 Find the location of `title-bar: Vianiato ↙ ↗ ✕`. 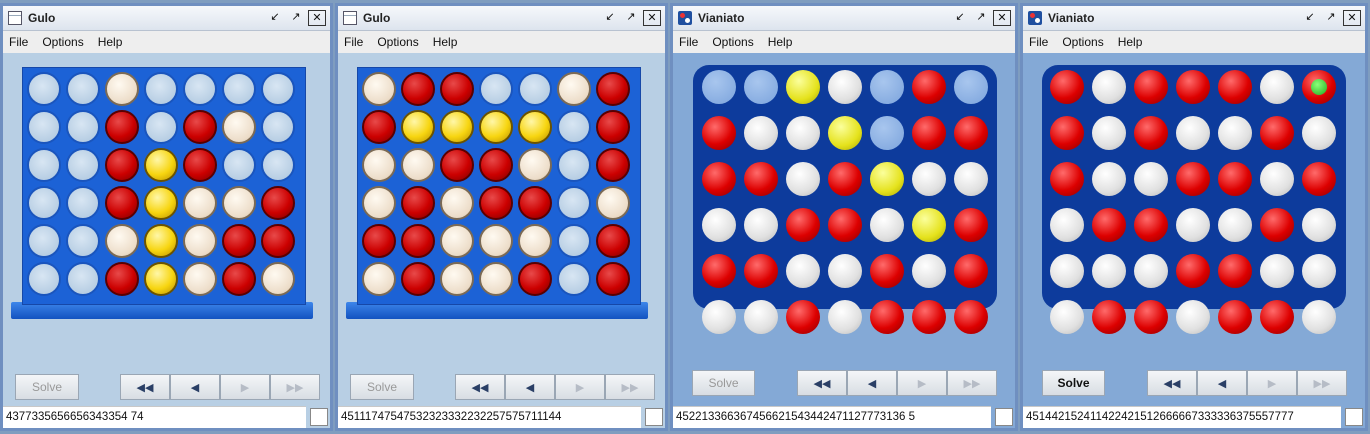

title-bar: Vianiato ↙ ↗ ✕ is located at coordinates (1194, 18).